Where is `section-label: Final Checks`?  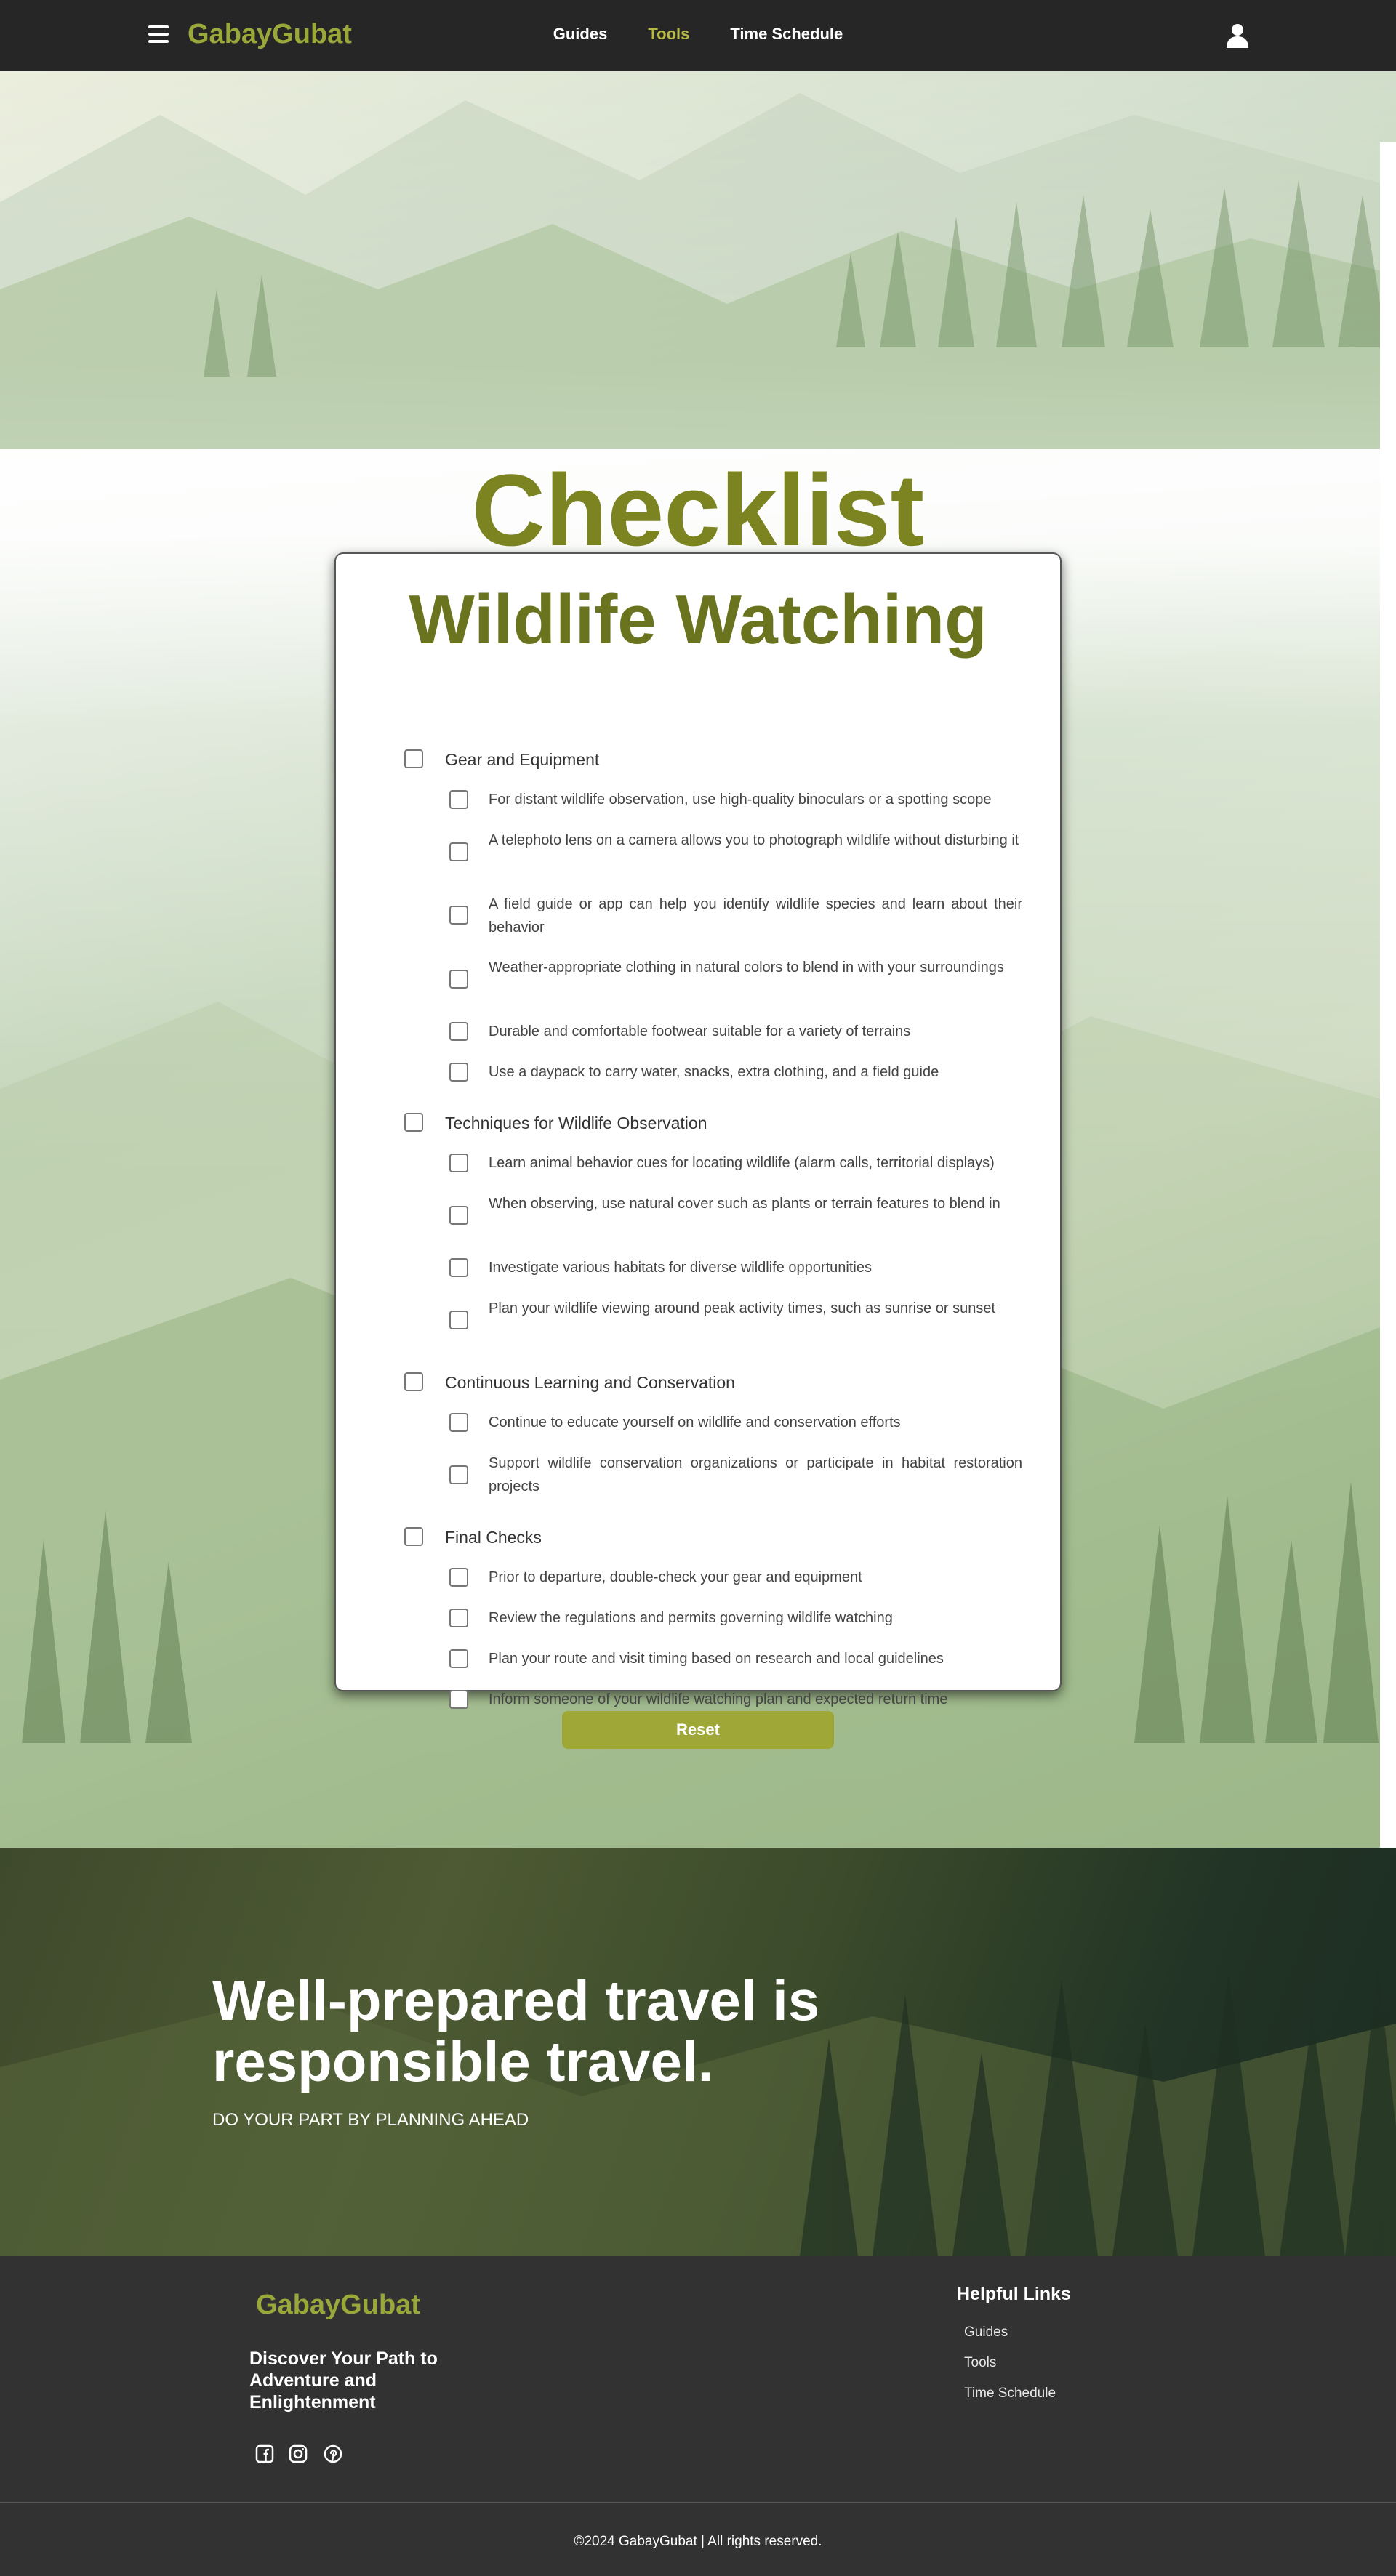
section-label: Final Checks is located at coordinates (493, 1537).